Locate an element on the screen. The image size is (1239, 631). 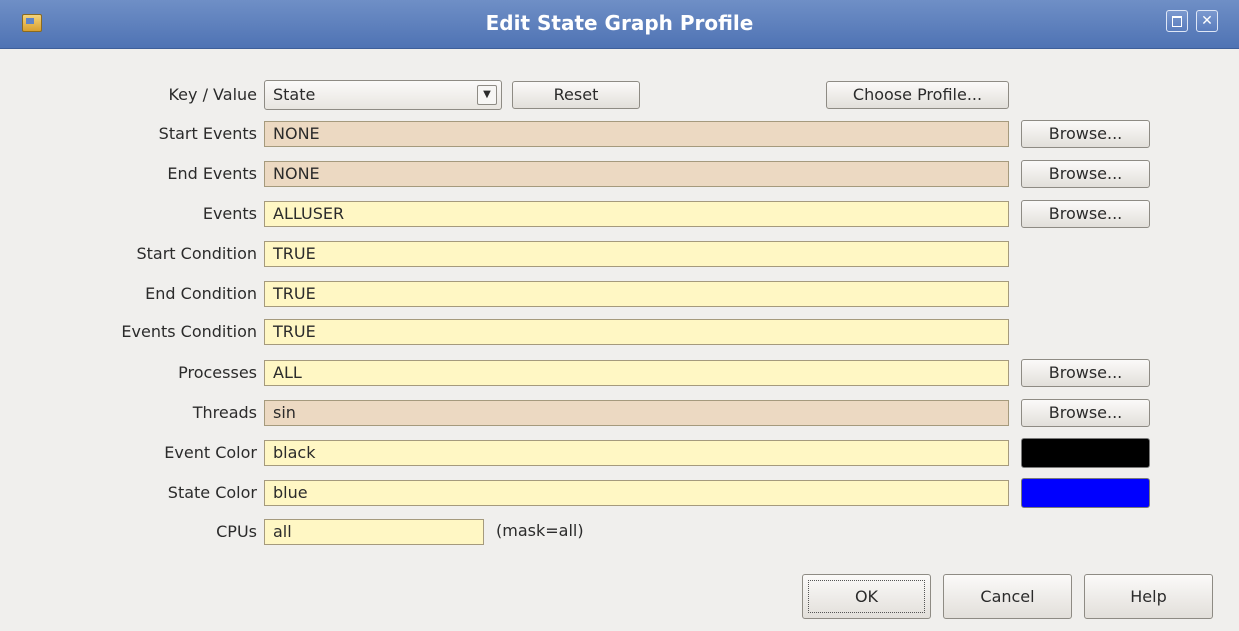
processes-field: ALL is located at coordinates (636, 373).